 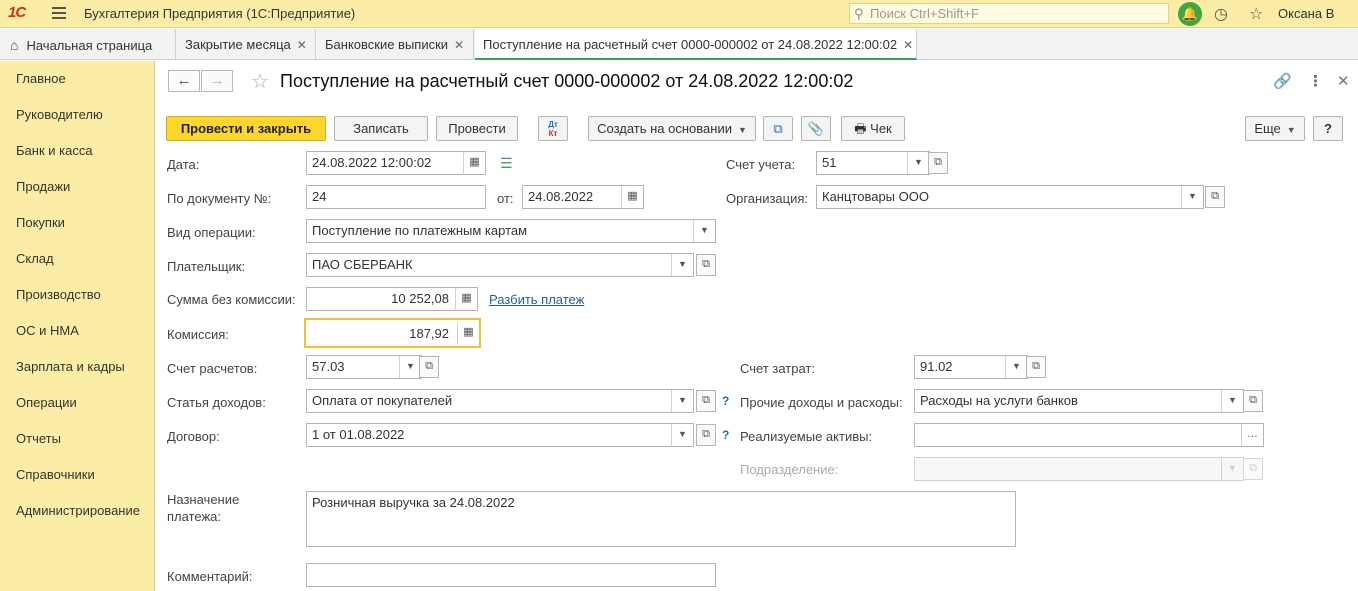 I want to click on comment-field, so click(x=511, y=575).